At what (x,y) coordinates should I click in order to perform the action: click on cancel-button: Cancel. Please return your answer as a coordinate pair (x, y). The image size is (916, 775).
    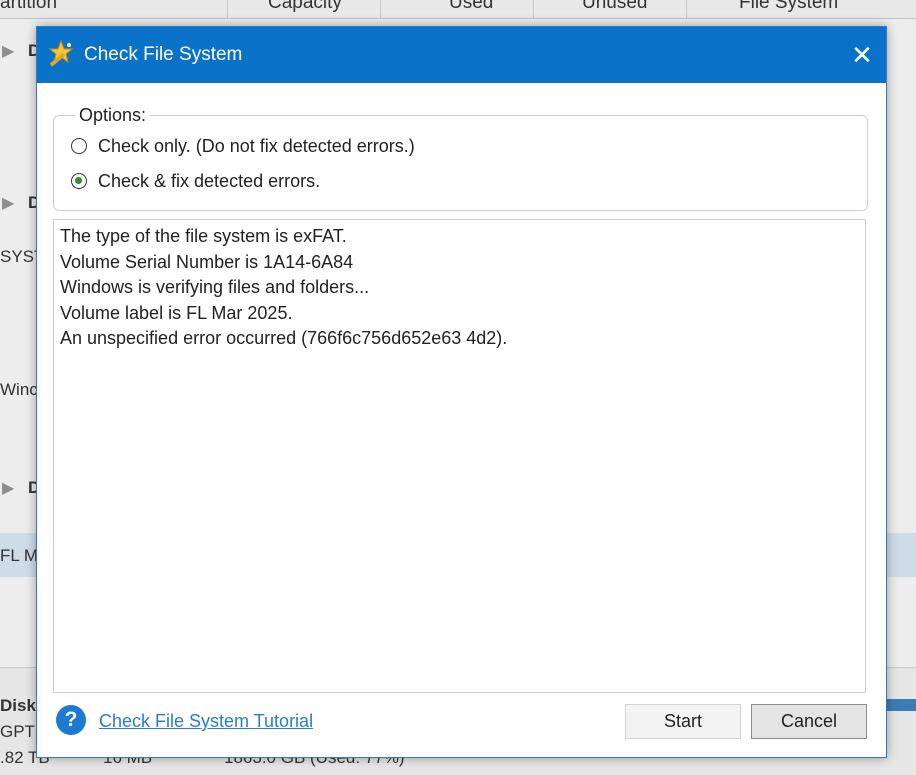
    Looking at the image, I should click on (809, 721).